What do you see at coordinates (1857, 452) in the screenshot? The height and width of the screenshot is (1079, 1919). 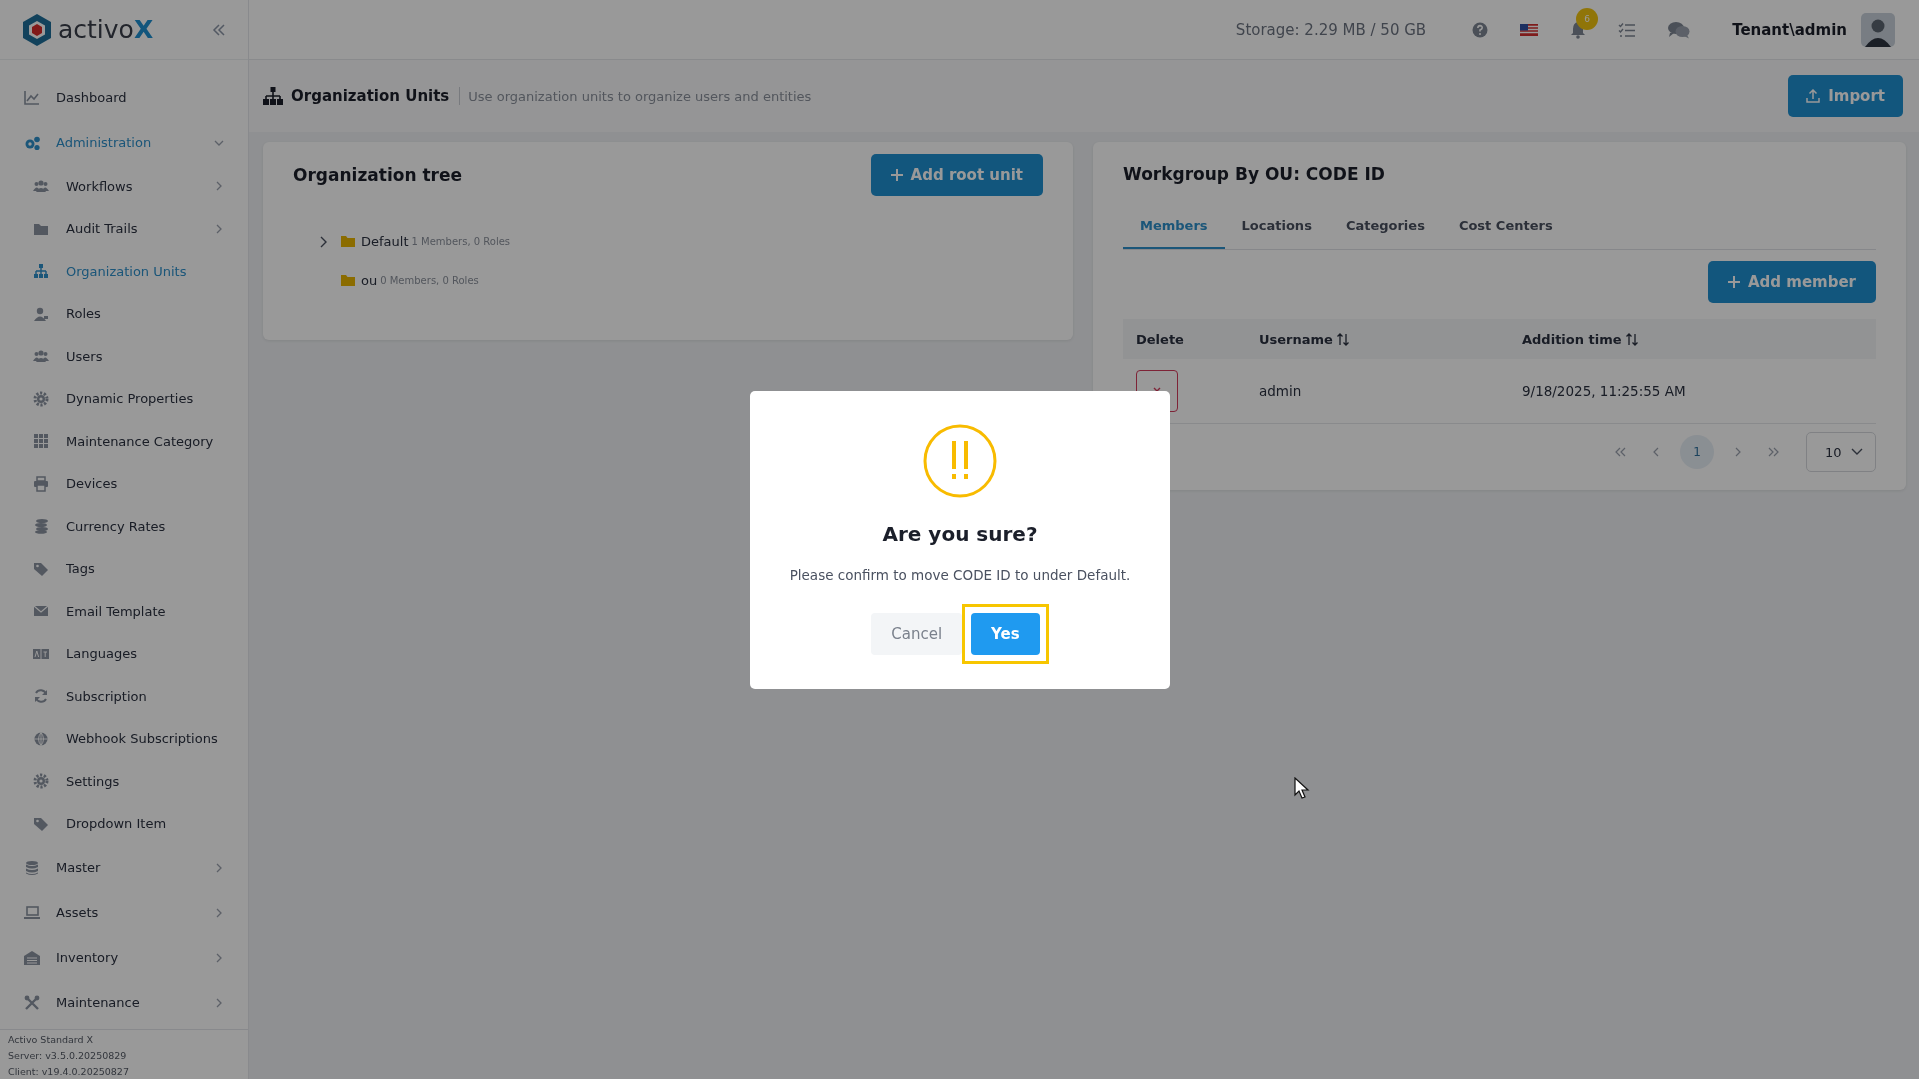 I see `chevron-down-icon` at bounding box center [1857, 452].